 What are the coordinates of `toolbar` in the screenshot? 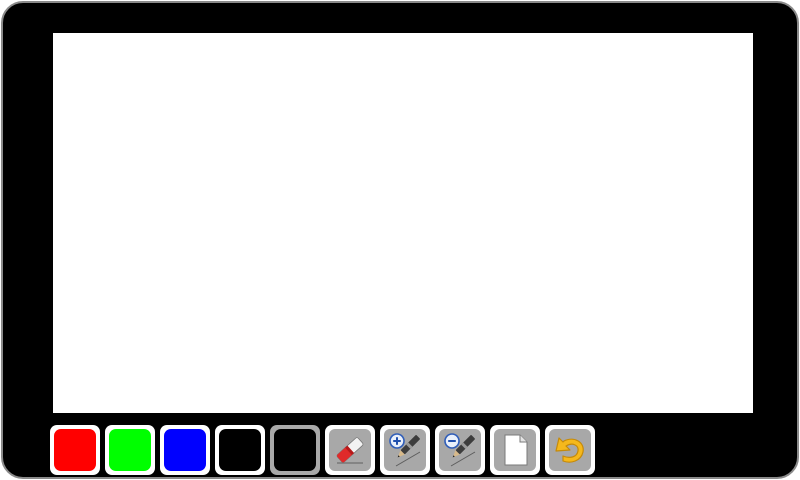 It's located at (322, 450).